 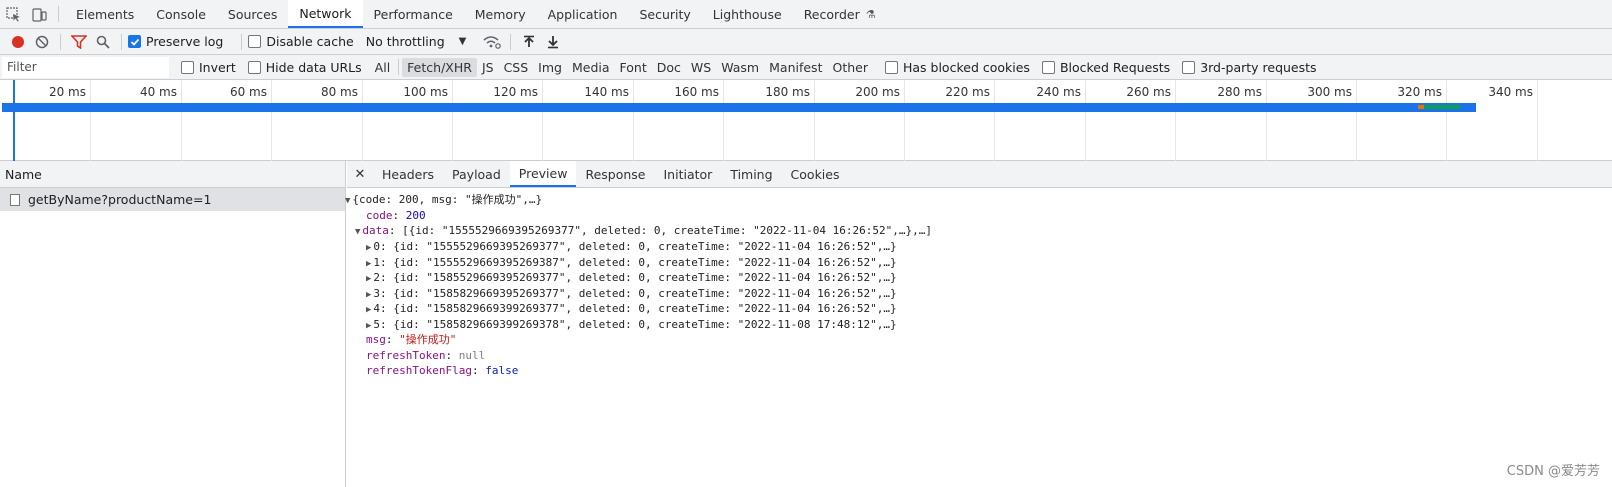 What do you see at coordinates (740, 67) in the screenshot?
I see `type-filter-wasm: Wasm` at bounding box center [740, 67].